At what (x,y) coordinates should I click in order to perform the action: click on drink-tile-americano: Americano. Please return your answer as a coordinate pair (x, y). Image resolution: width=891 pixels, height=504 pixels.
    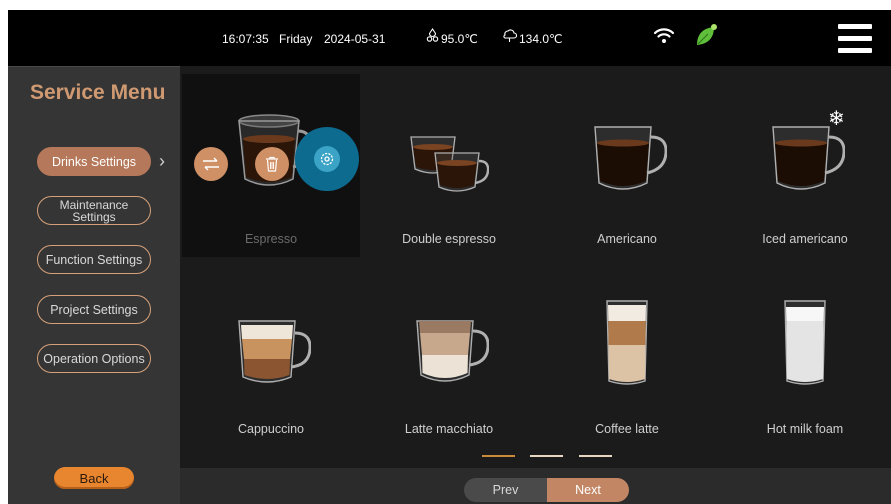
    Looking at the image, I should click on (627, 165).